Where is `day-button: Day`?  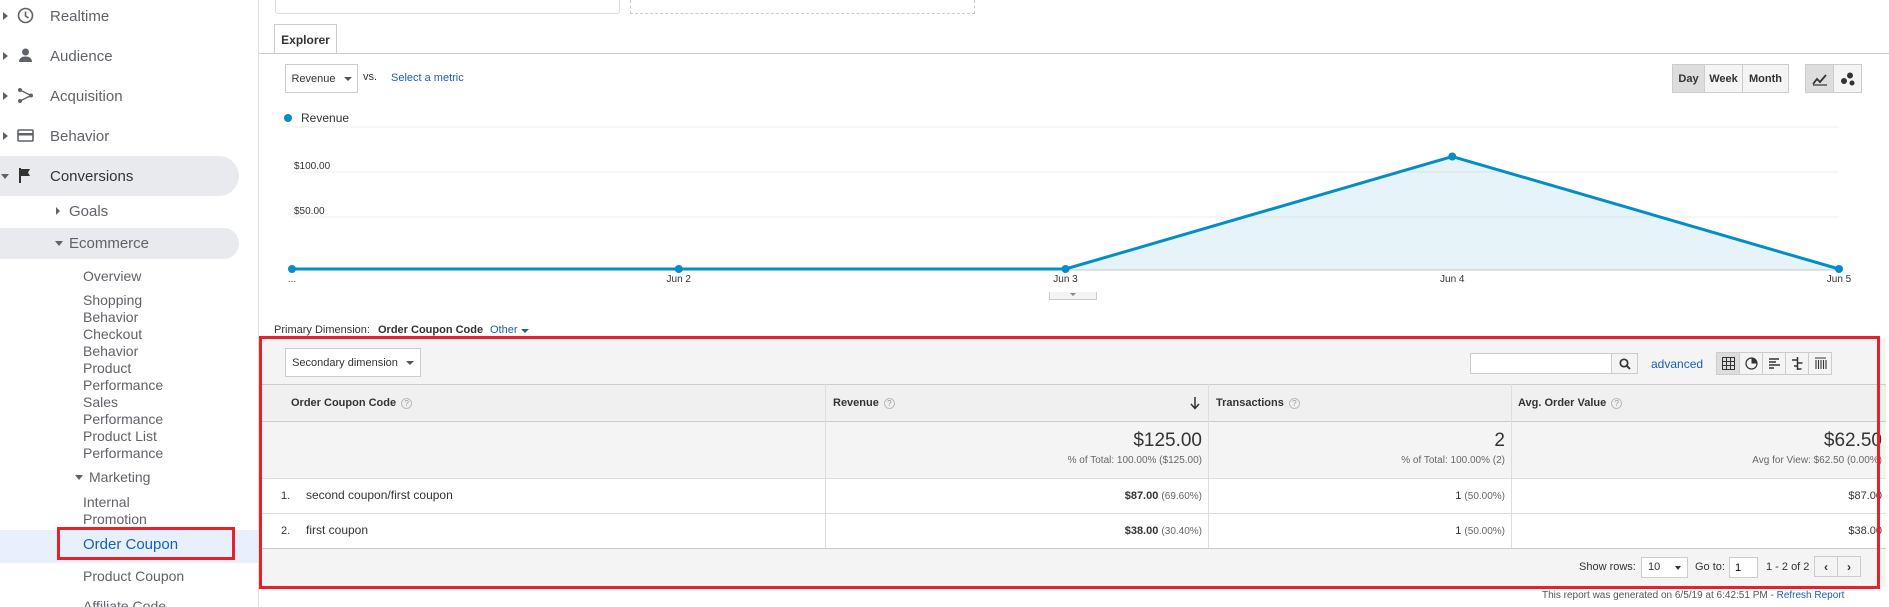 day-button: Day is located at coordinates (1688, 78).